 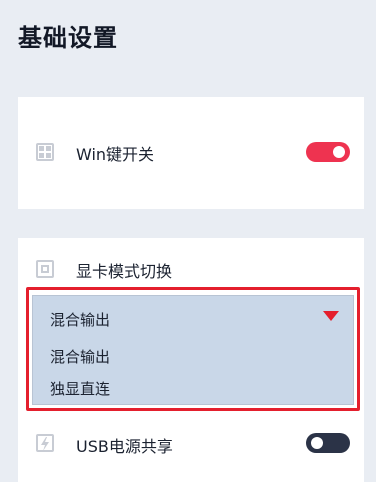 I want to click on win-key-label: Win键开关, so click(x=115, y=154).